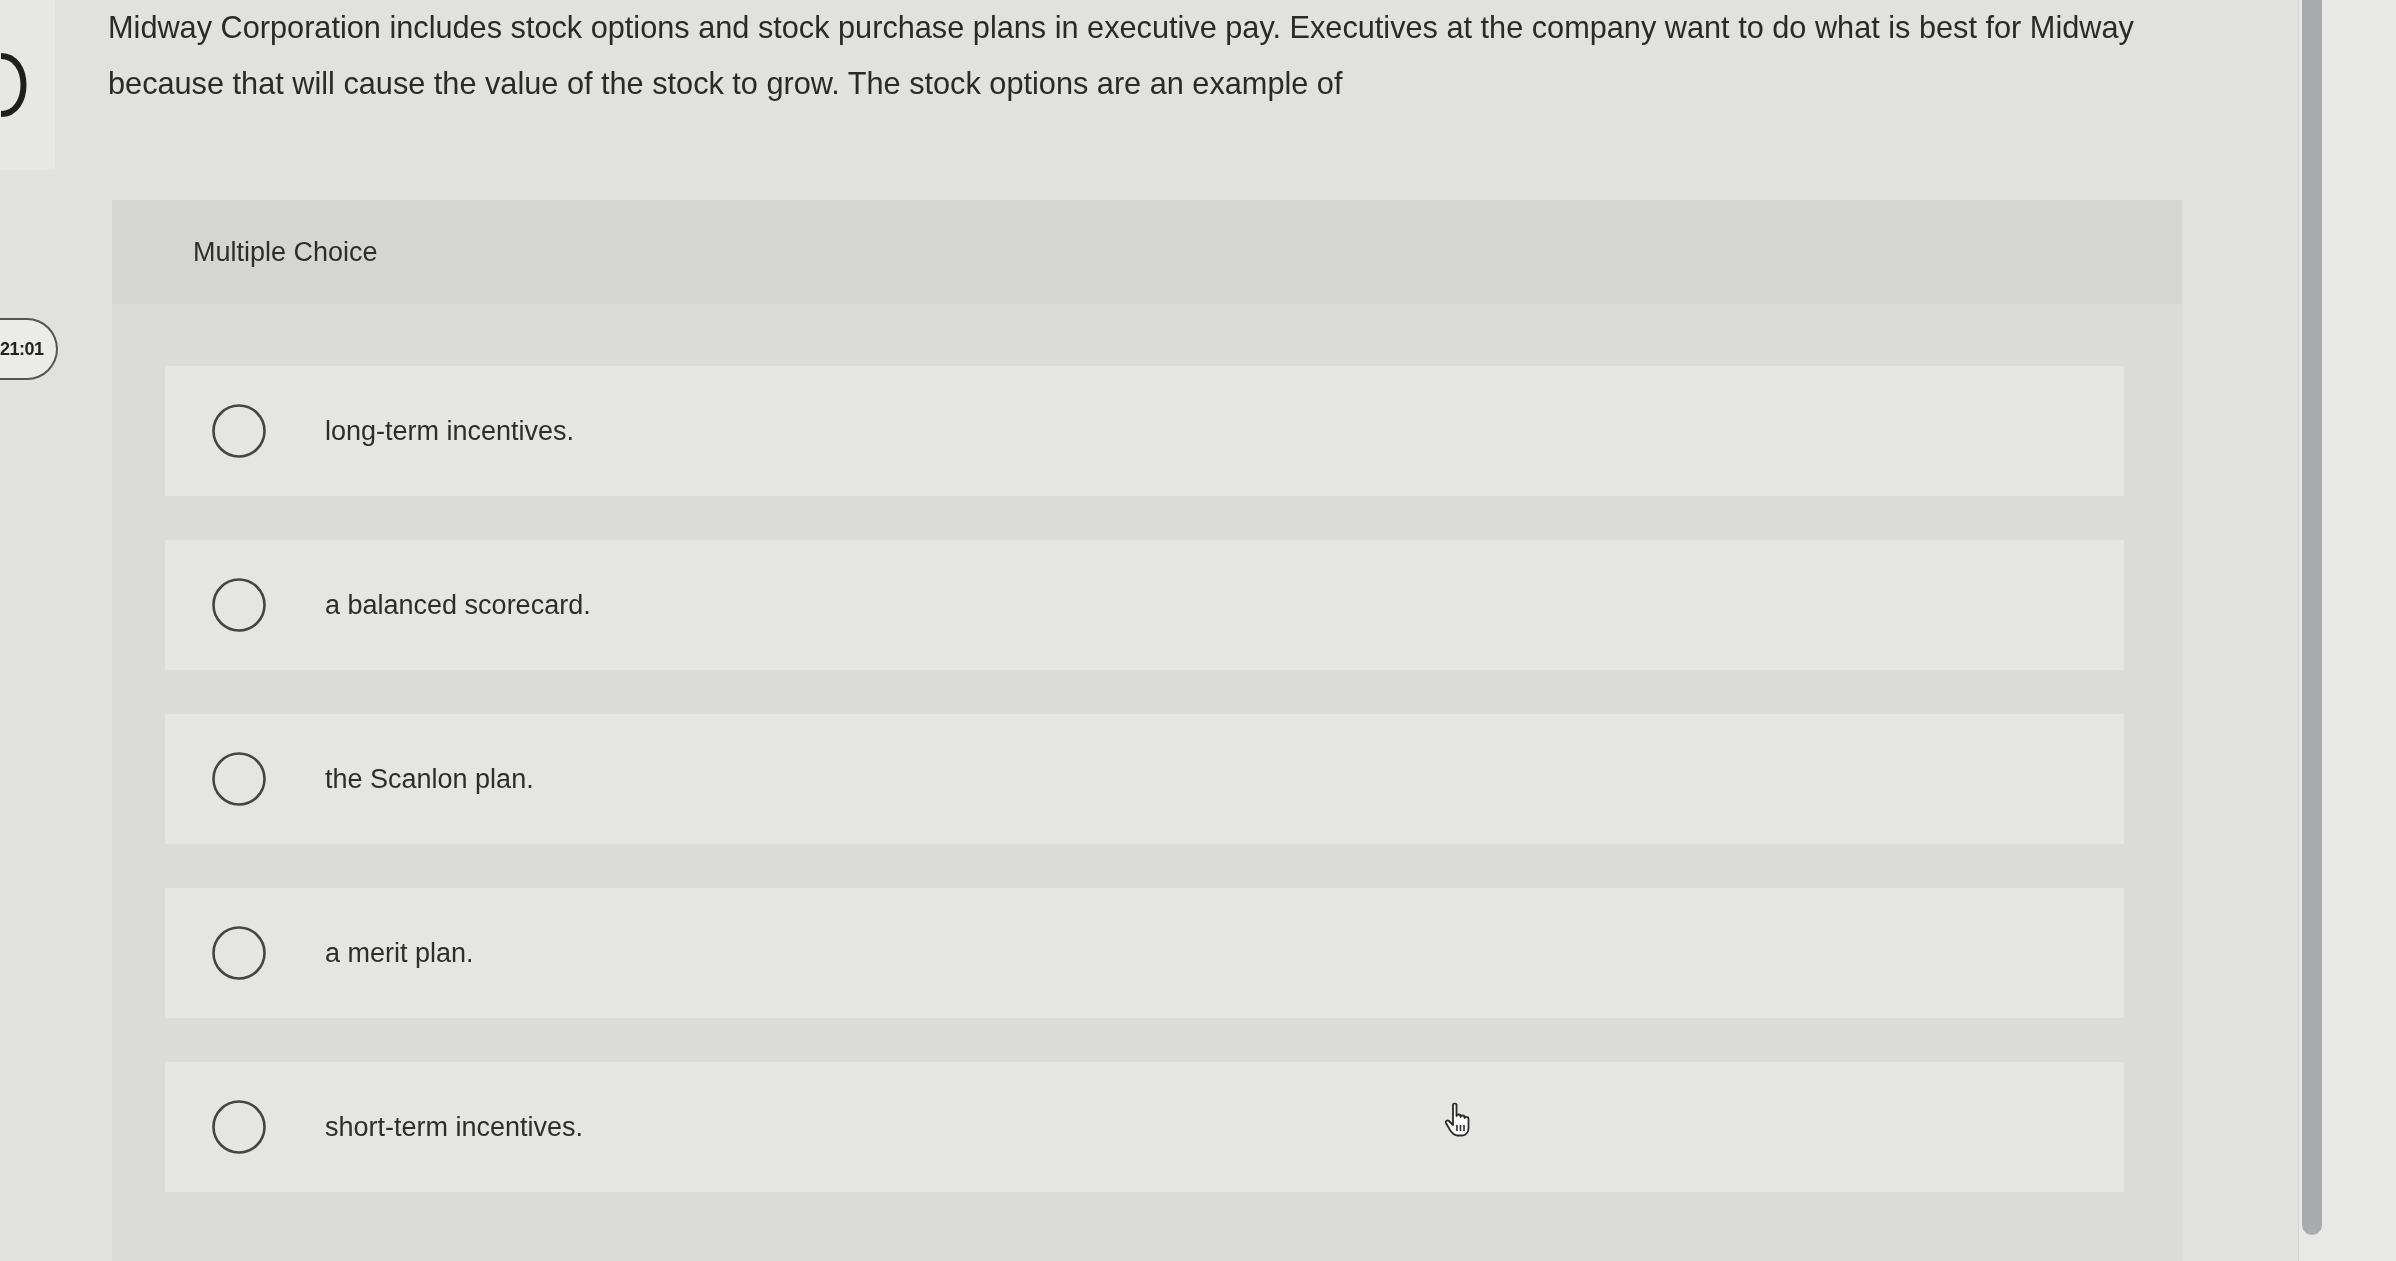 Image resolution: width=2396 pixels, height=1261 pixels. What do you see at coordinates (399, 953) in the screenshot?
I see `option-label: a merit plan.` at bounding box center [399, 953].